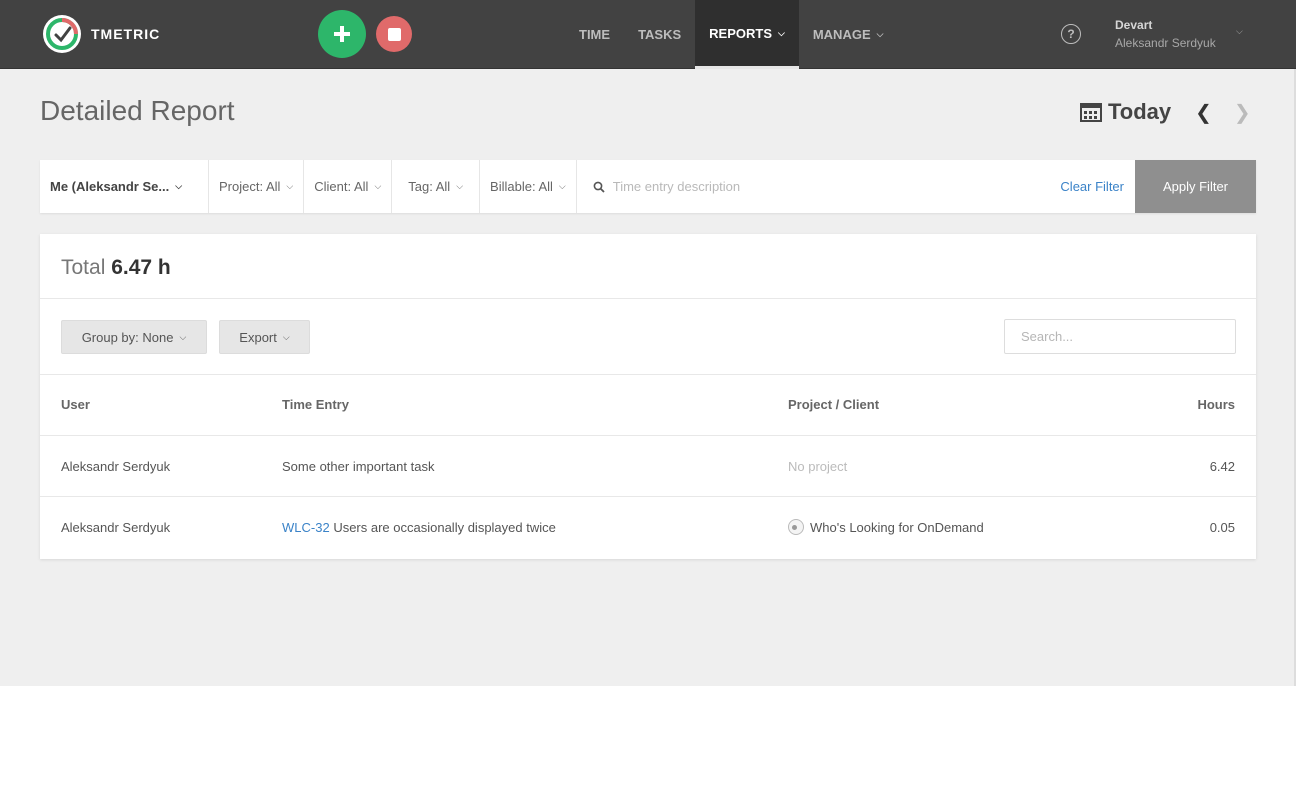 This screenshot has width=1296, height=810. I want to click on page-title: Detailed Report, so click(137, 110).